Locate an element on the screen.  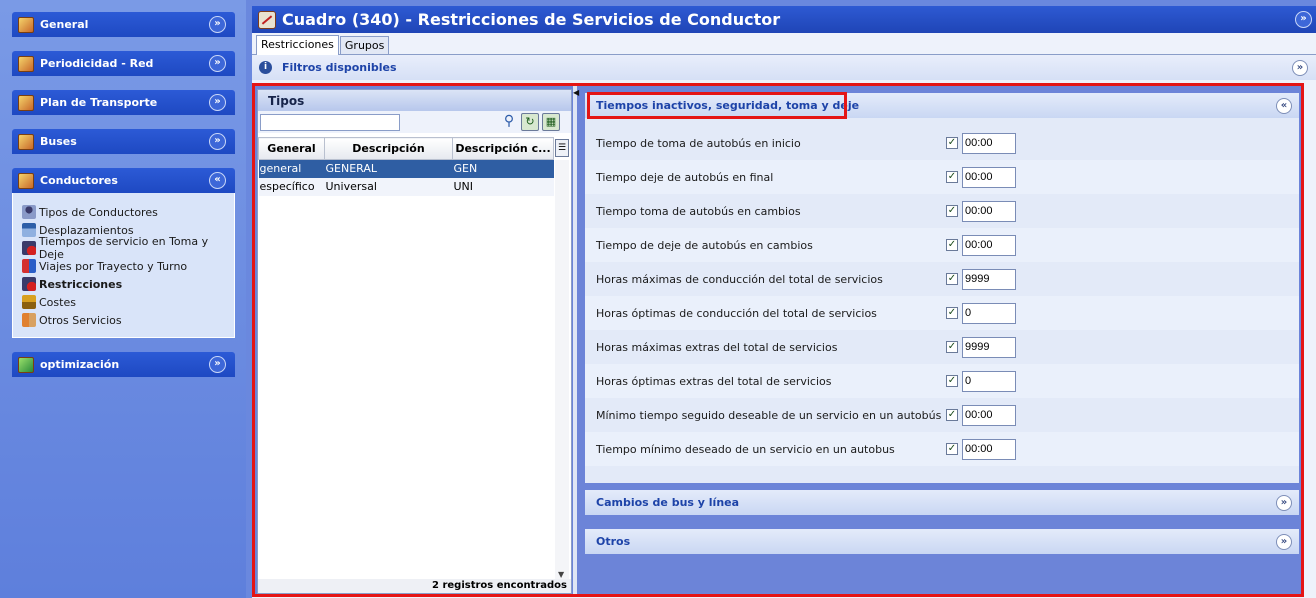
column-menu-icon: ☰ is located at coordinates (562, 148).